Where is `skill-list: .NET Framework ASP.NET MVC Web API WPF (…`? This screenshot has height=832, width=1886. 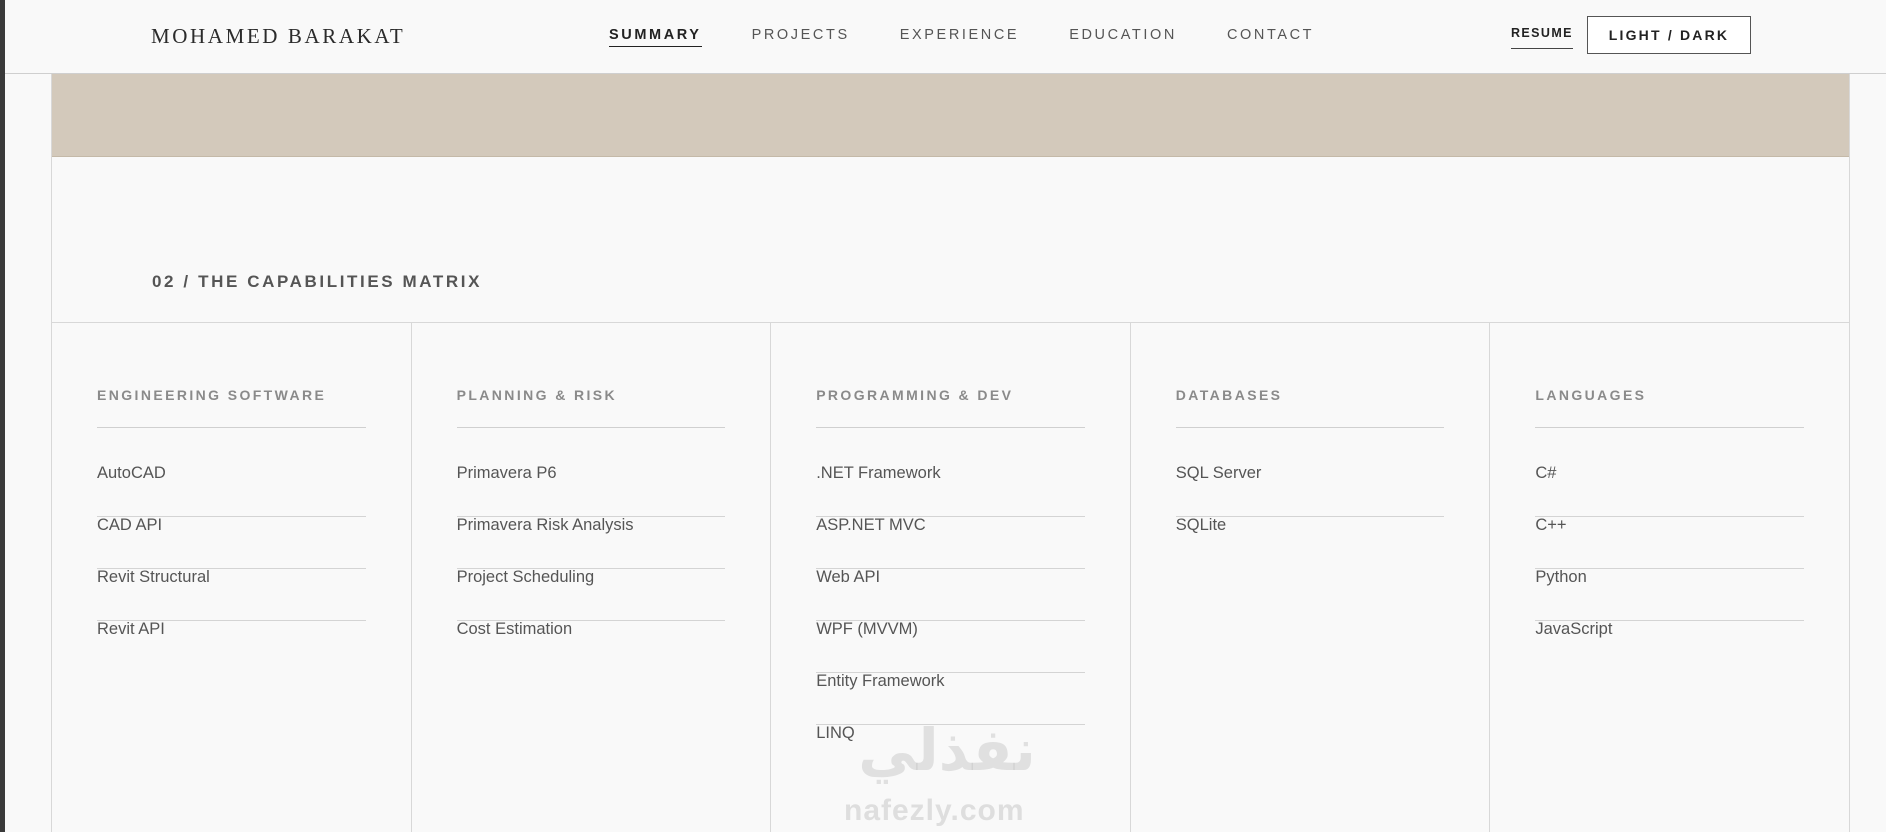
skill-list: .NET Framework ASP.NET MVC Web API WPF (… is located at coordinates (950, 621).